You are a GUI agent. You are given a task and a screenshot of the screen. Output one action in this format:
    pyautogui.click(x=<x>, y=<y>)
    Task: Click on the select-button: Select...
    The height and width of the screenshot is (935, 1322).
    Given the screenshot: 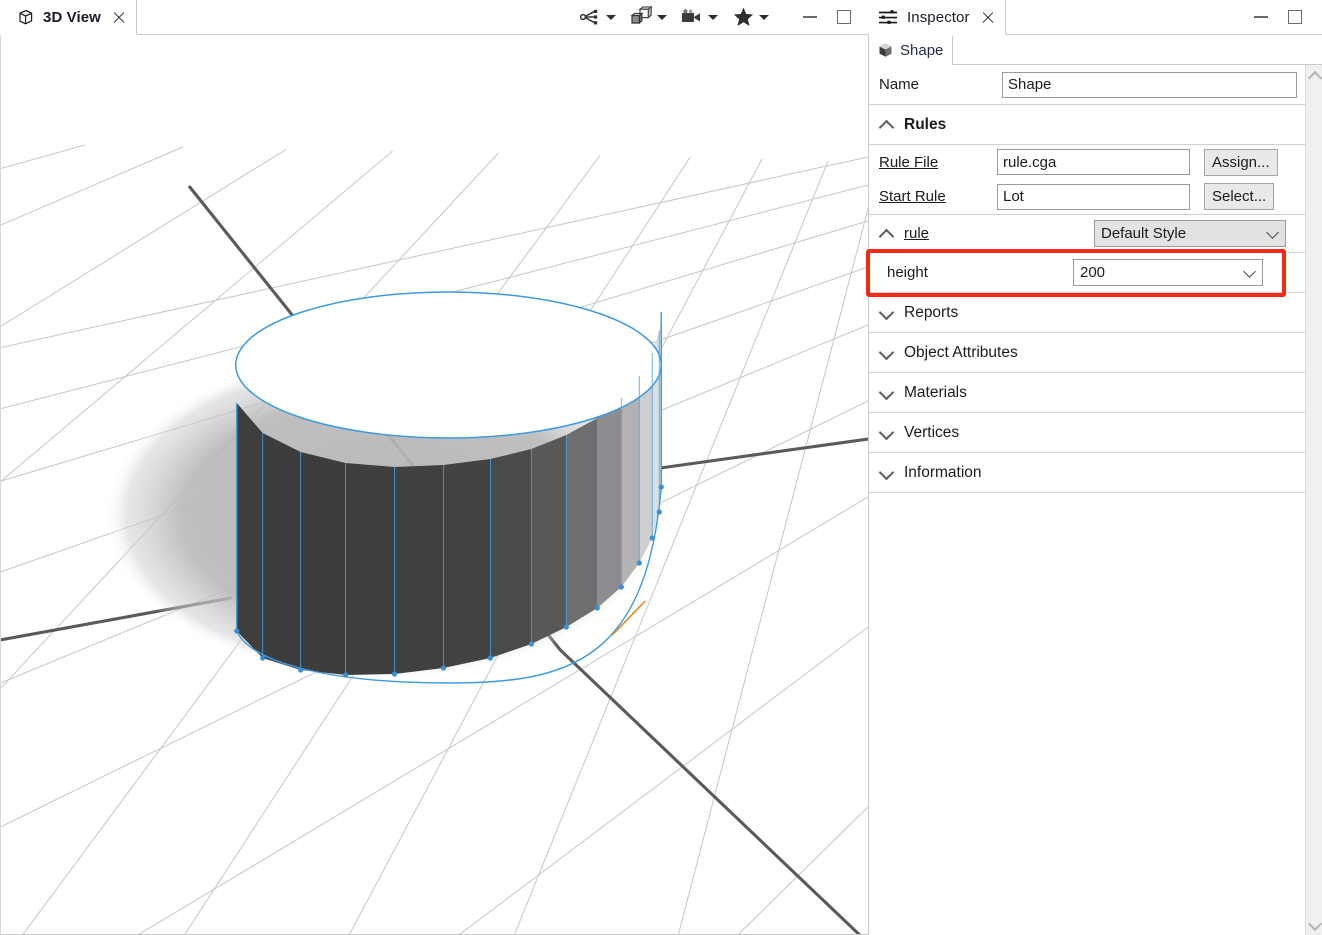 What is the action you would take?
    pyautogui.click(x=1239, y=196)
    